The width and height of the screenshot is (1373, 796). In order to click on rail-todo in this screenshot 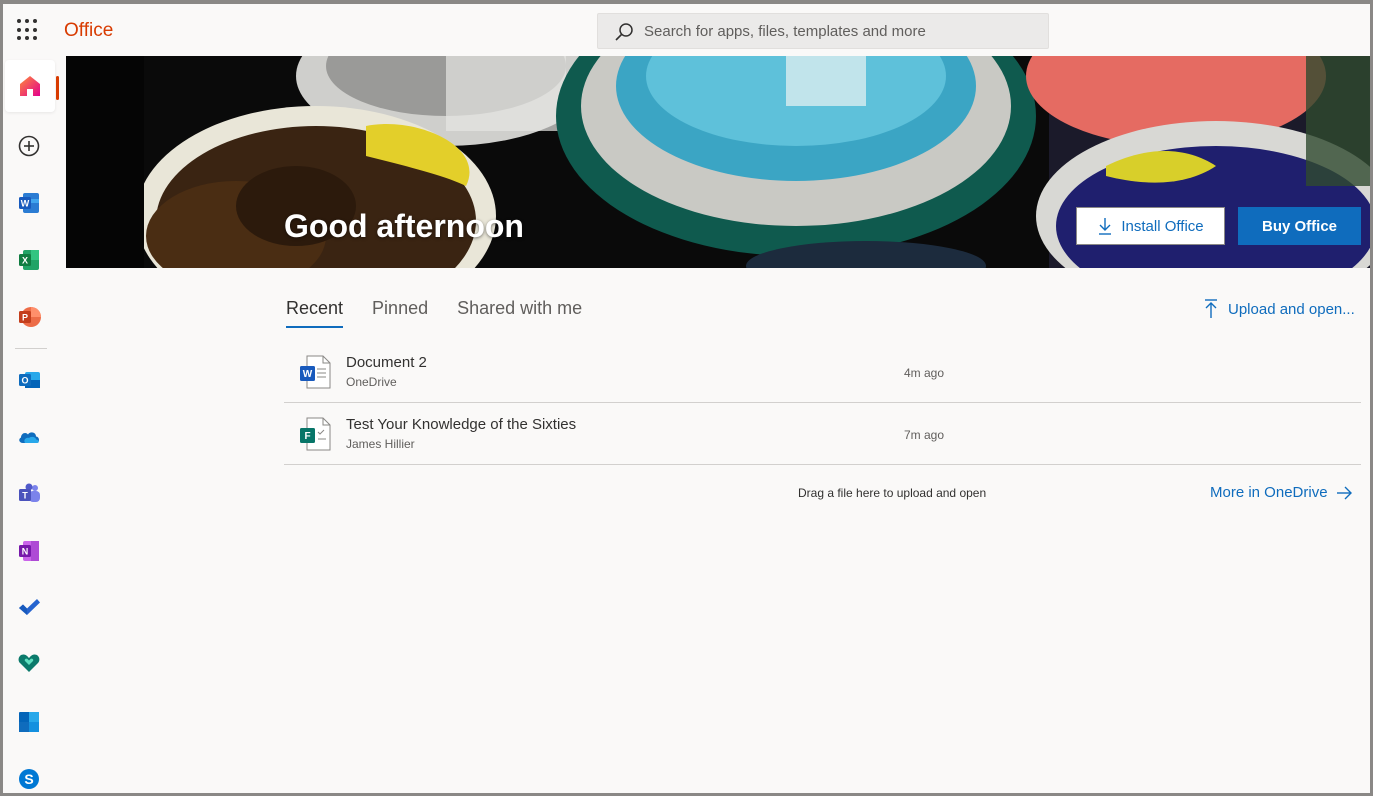, I will do `click(29, 608)`.